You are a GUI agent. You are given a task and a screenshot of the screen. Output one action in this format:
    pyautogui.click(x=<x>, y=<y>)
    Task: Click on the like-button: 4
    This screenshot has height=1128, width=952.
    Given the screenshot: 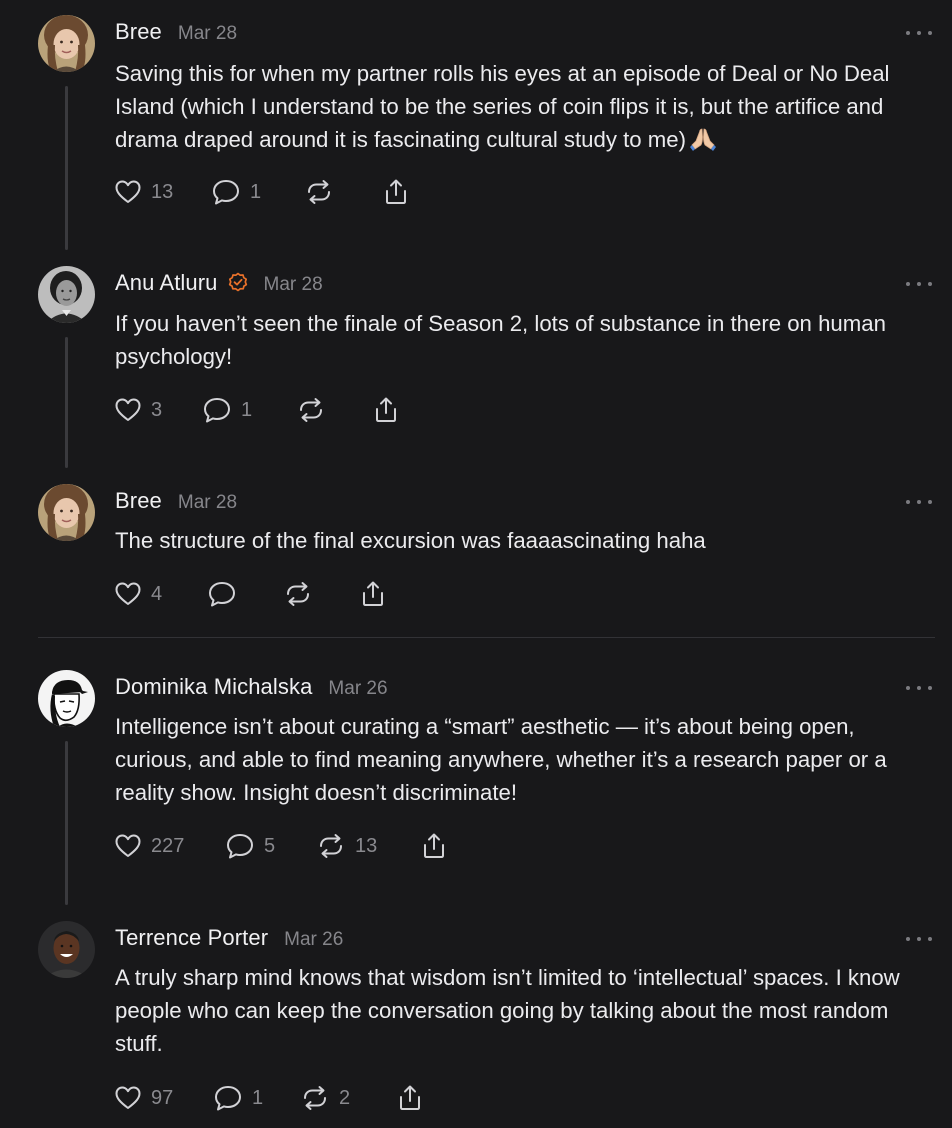 What is the action you would take?
    pyautogui.click(x=138, y=594)
    